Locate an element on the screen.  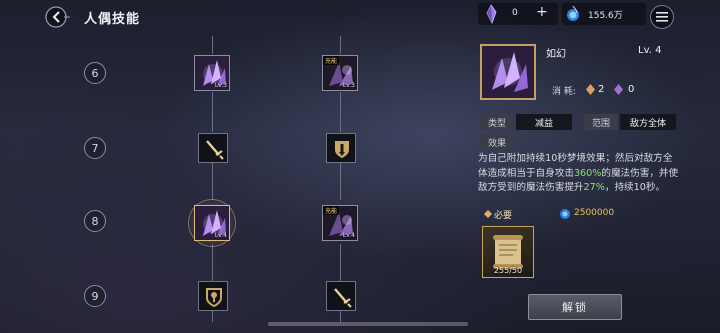
back-arrow-icon is located at coordinates (57, 17).